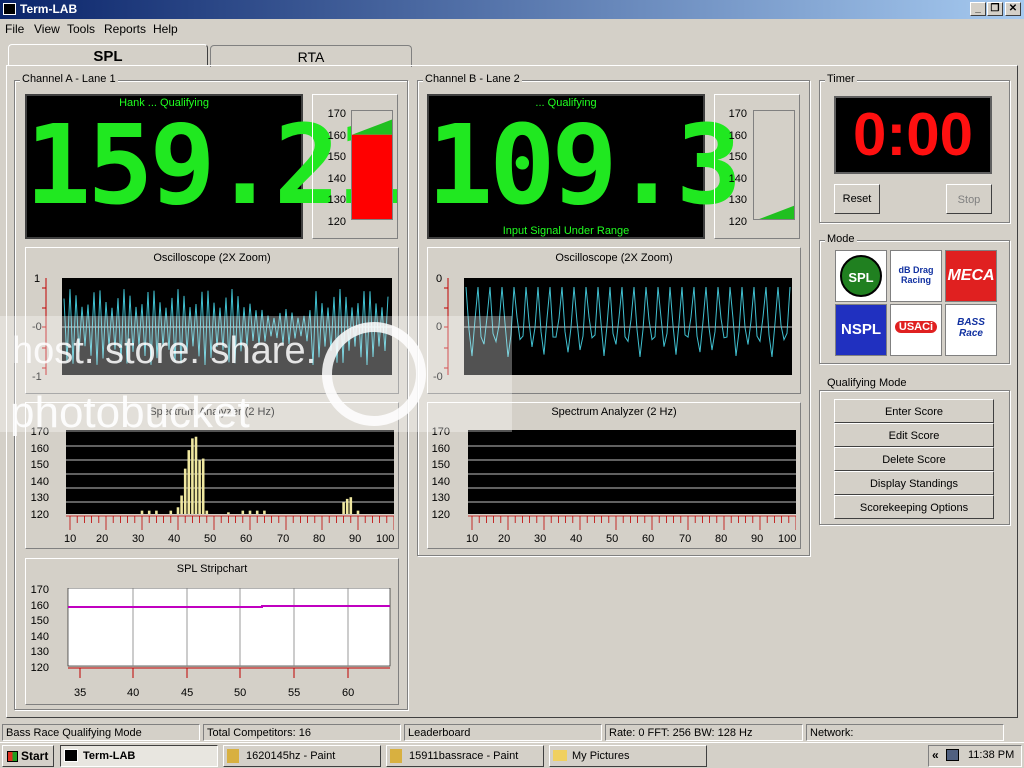  What do you see at coordinates (867, 383) in the screenshot?
I see `qualifying-label: Qualifying Mode` at bounding box center [867, 383].